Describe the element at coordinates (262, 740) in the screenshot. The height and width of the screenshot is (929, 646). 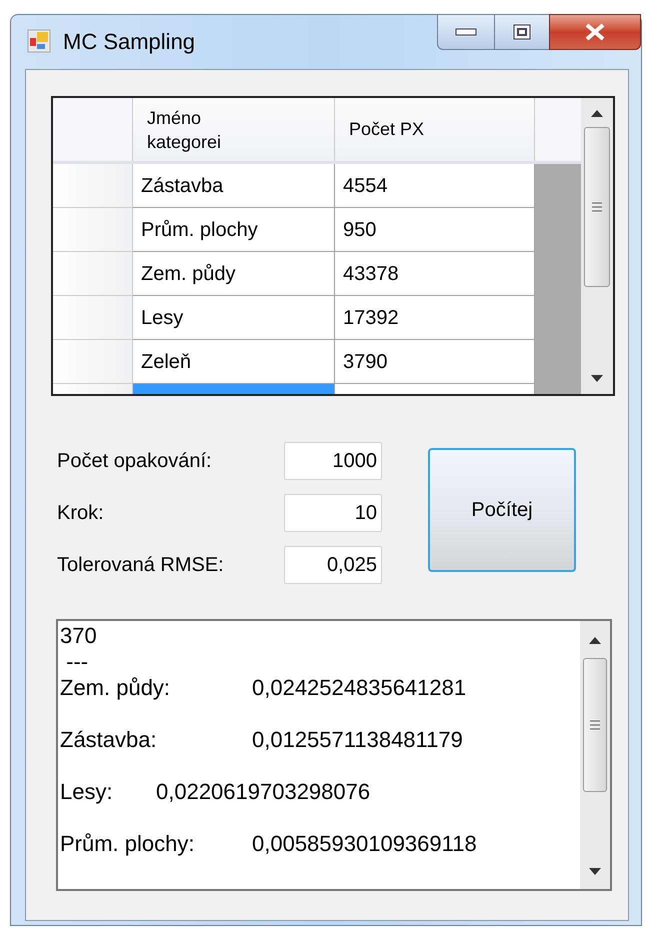
I see `output-line: Zástavba: 0,0125571138481179` at that location.